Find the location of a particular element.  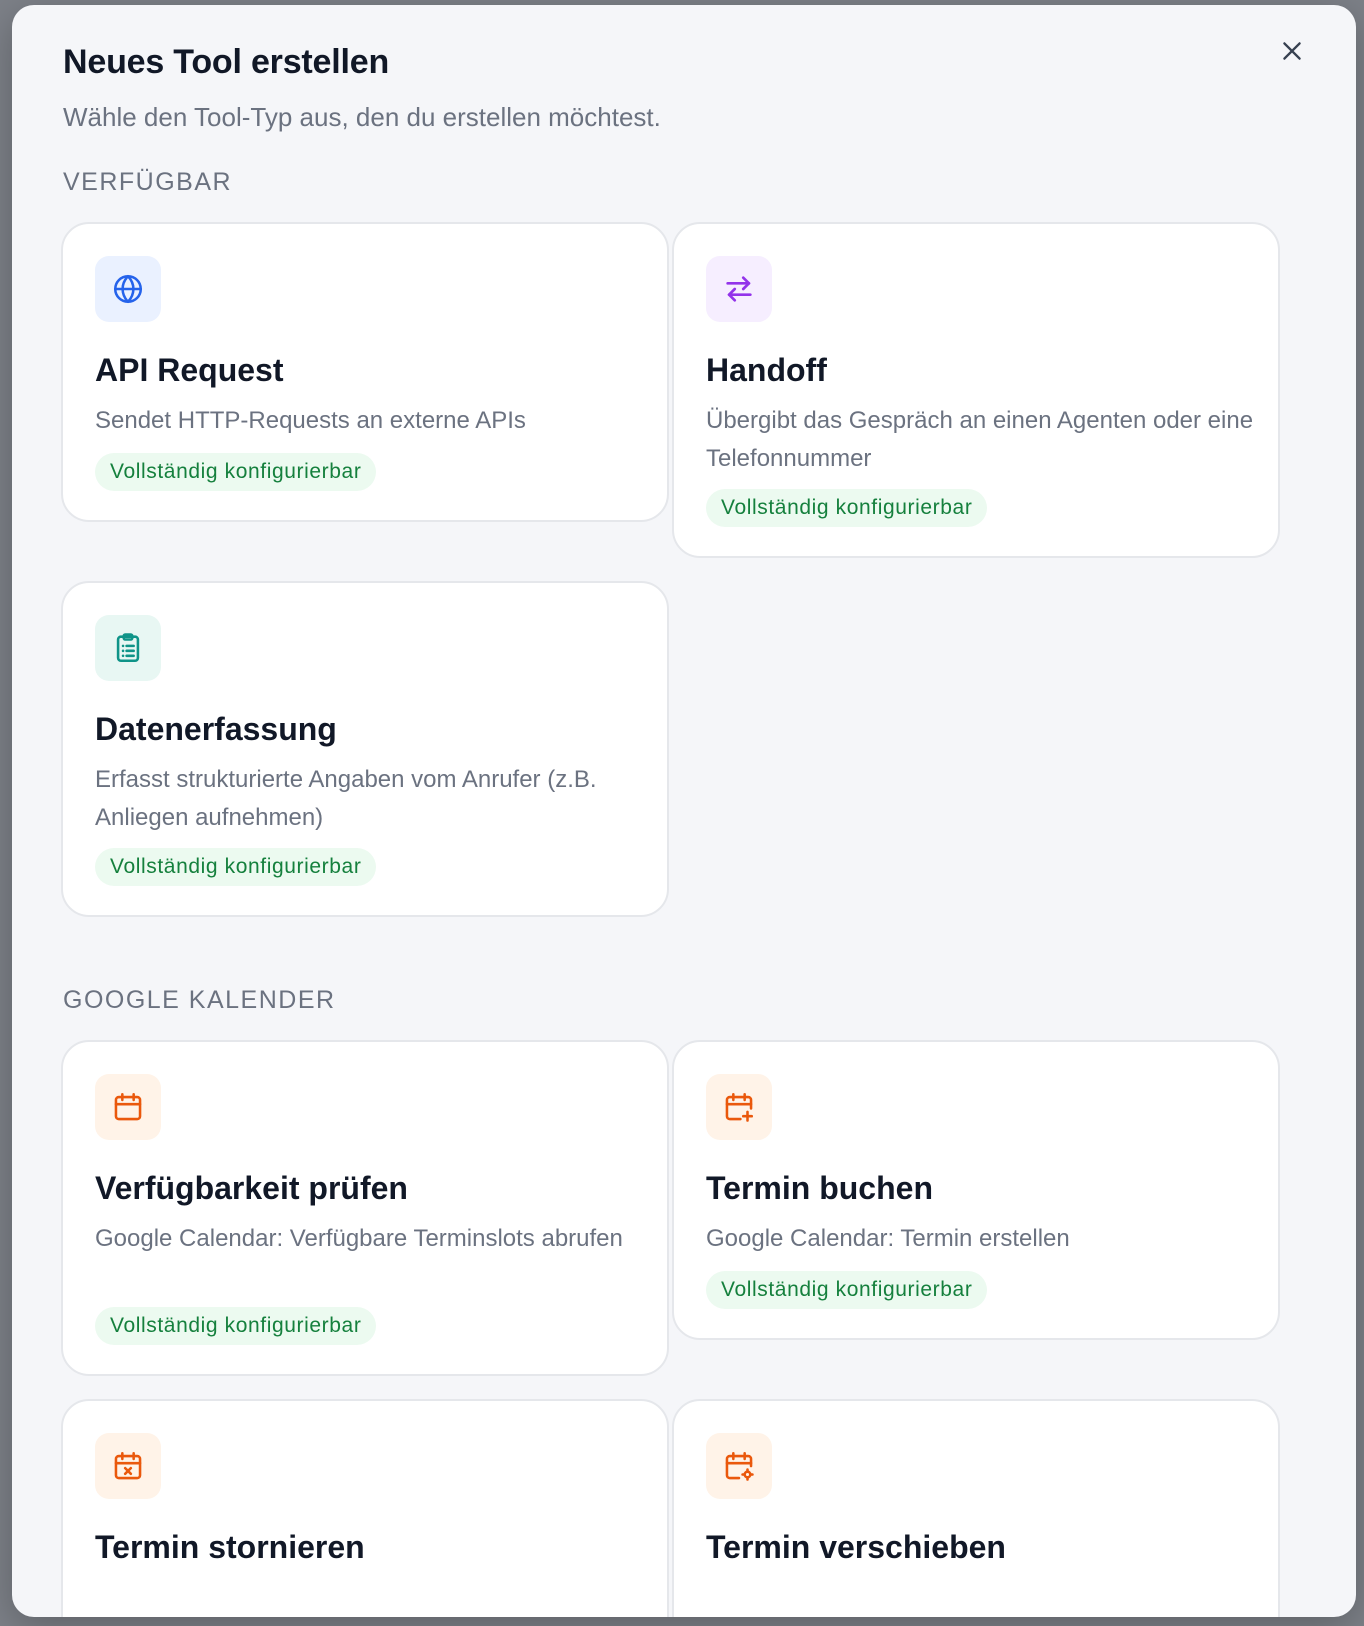

clipboard-list-icon is located at coordinates (128, 648).